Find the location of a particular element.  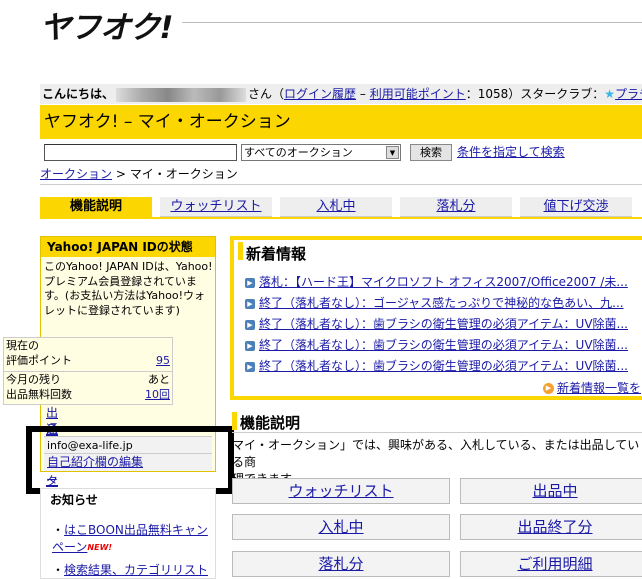

points-value: ：1058 is located at coordinates (487, 94).